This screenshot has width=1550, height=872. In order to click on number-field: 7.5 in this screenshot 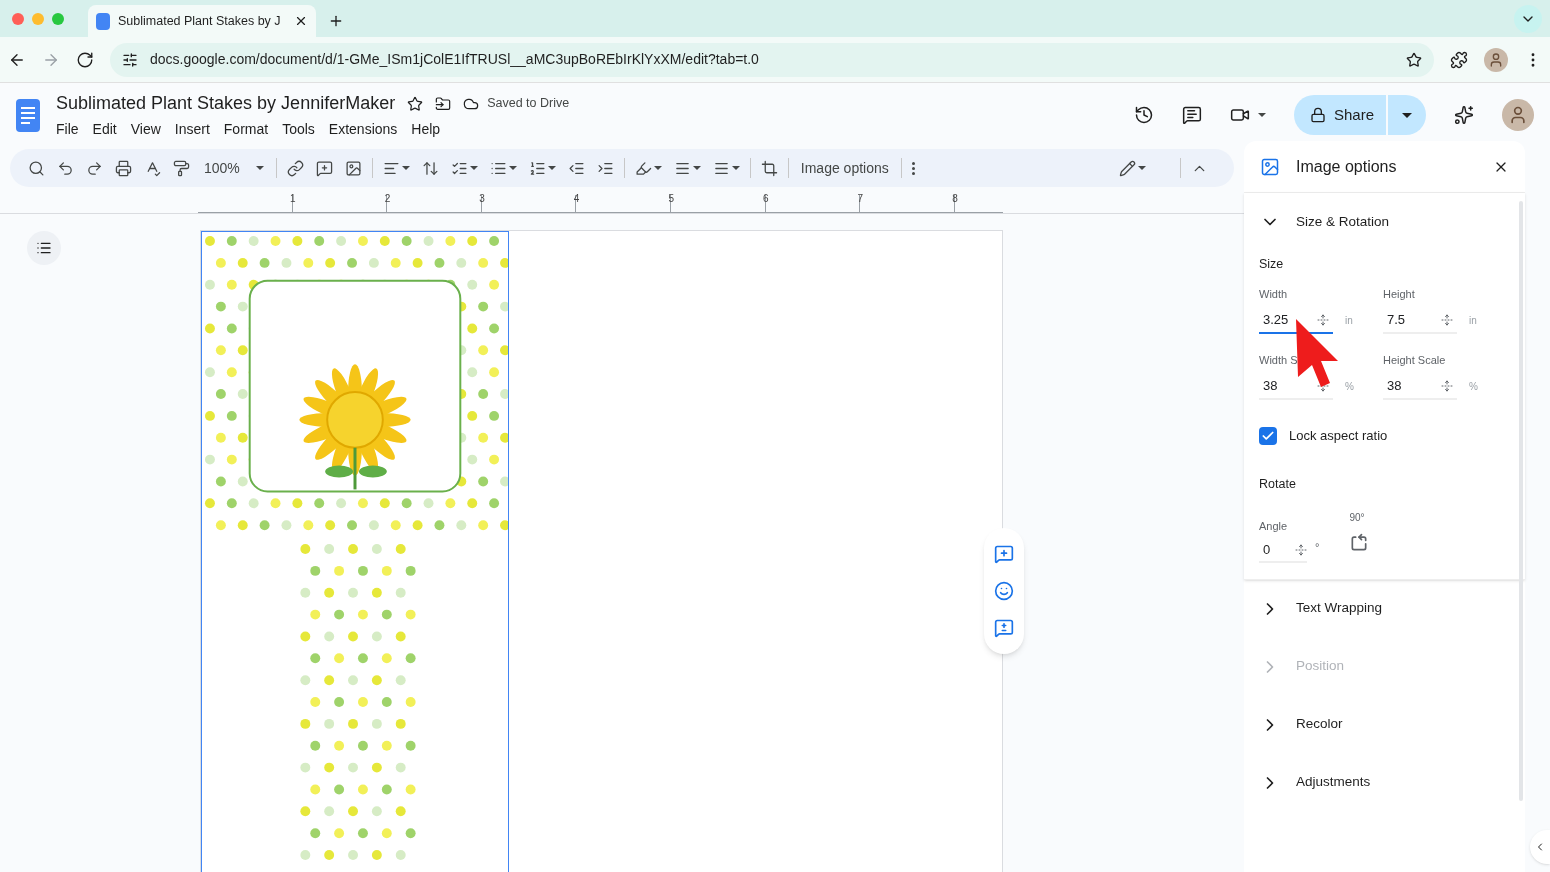, I will do `click(1420, 320)`.